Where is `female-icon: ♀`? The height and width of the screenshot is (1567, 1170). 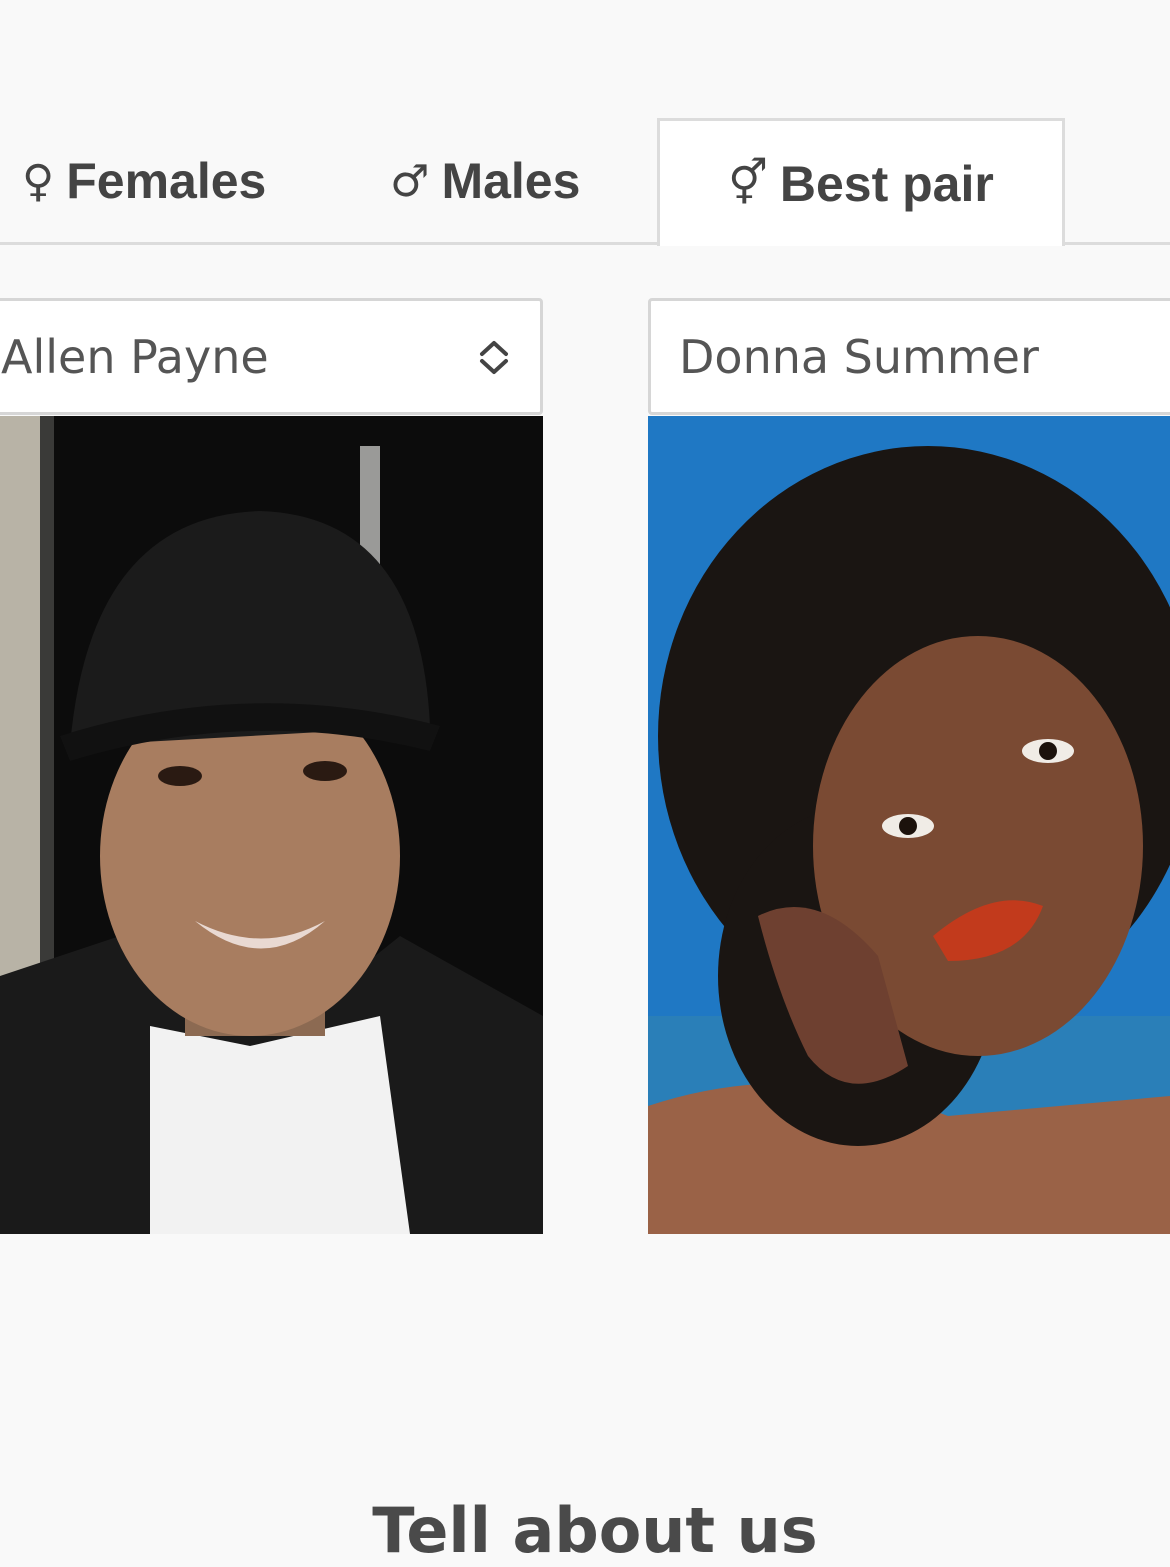 female-icon: ♀ is located at coordinates (38, 181).